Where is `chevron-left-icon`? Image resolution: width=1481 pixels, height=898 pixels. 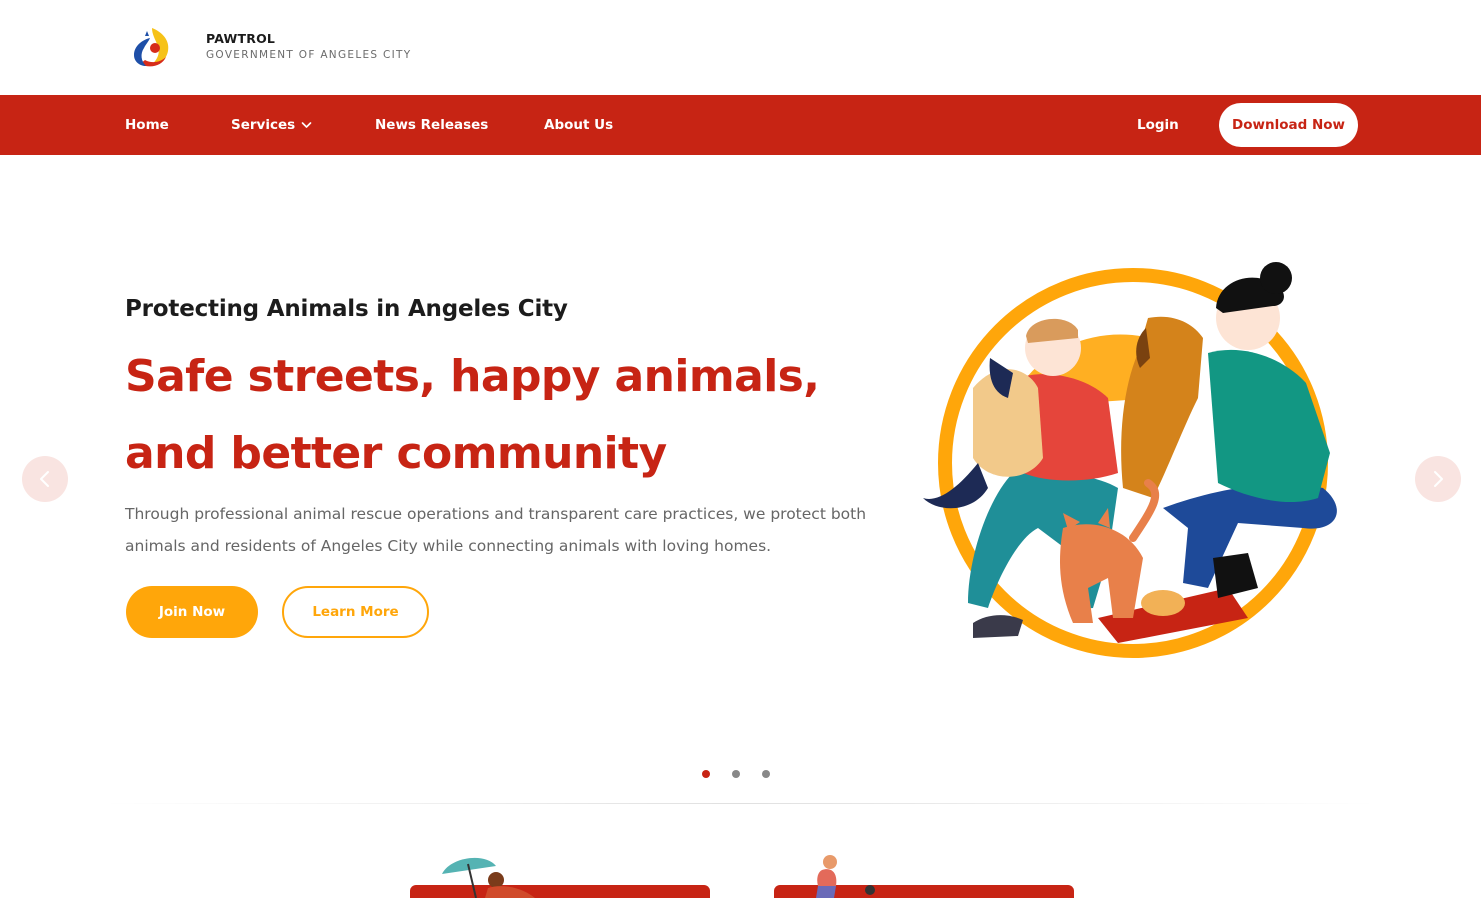 chevron-left-icon is located at coordinates (44, 479).